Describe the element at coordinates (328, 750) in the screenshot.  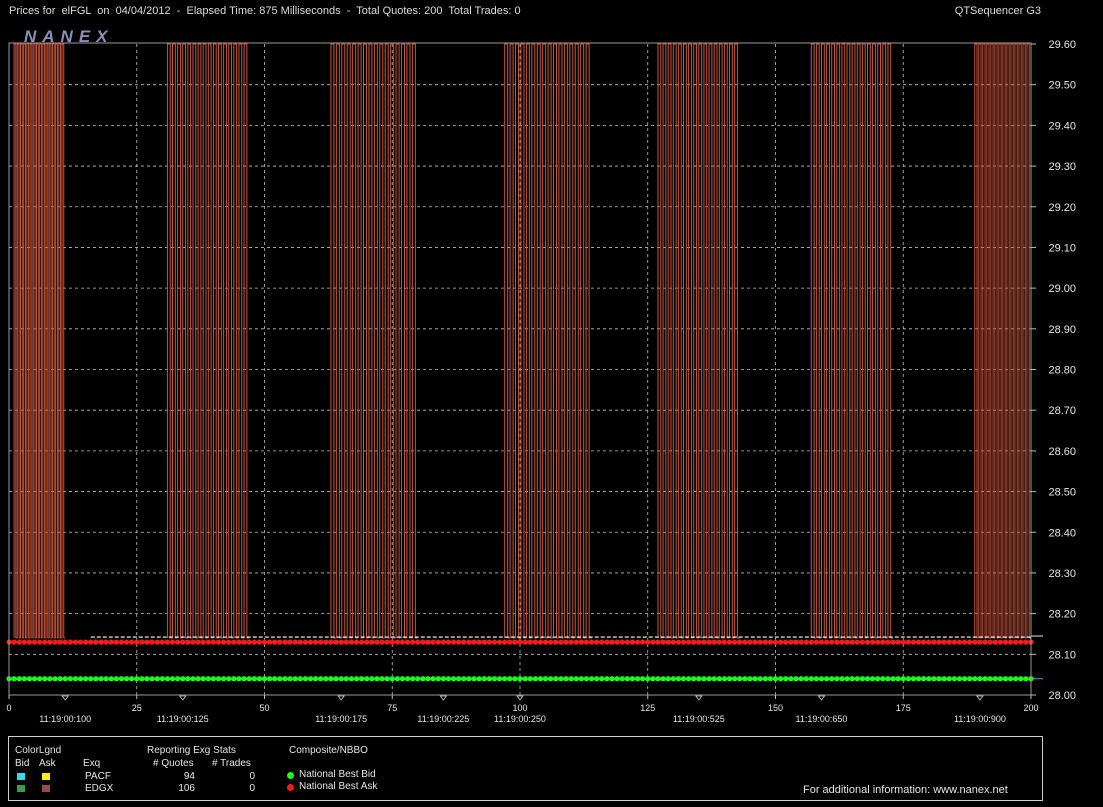
I see `composite-title: Composite/NBBO` at that location.